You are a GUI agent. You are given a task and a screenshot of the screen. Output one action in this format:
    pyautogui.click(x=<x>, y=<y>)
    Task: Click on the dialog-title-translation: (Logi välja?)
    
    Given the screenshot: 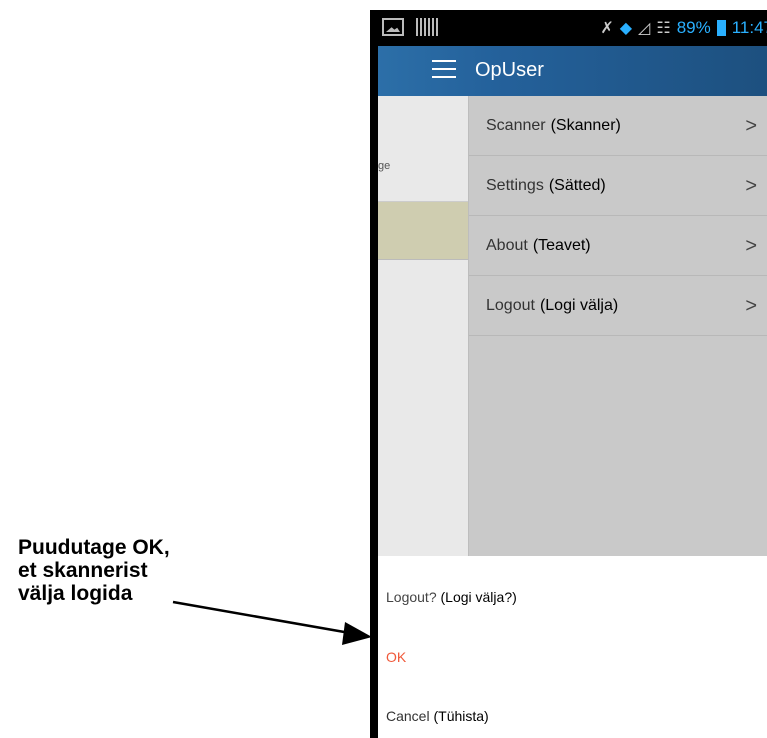 What is the action you would take?
    pyautogui.click(x=478, y=597)
    